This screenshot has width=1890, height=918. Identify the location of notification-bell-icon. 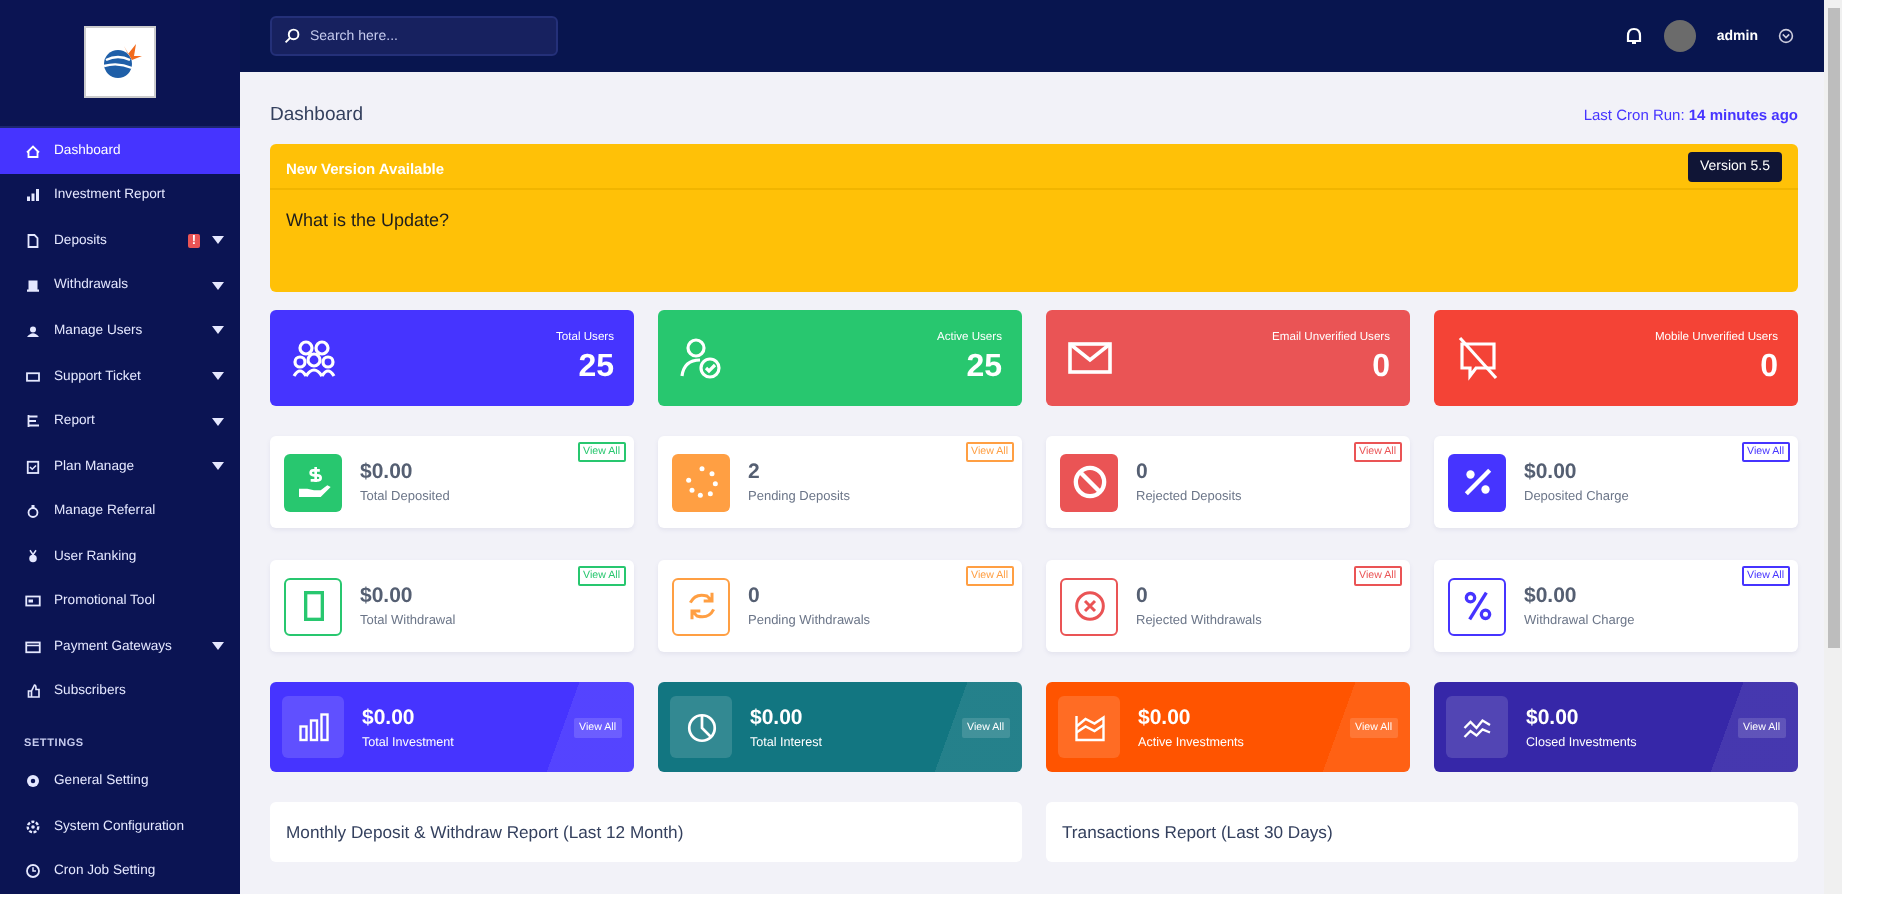
(1634, 36).